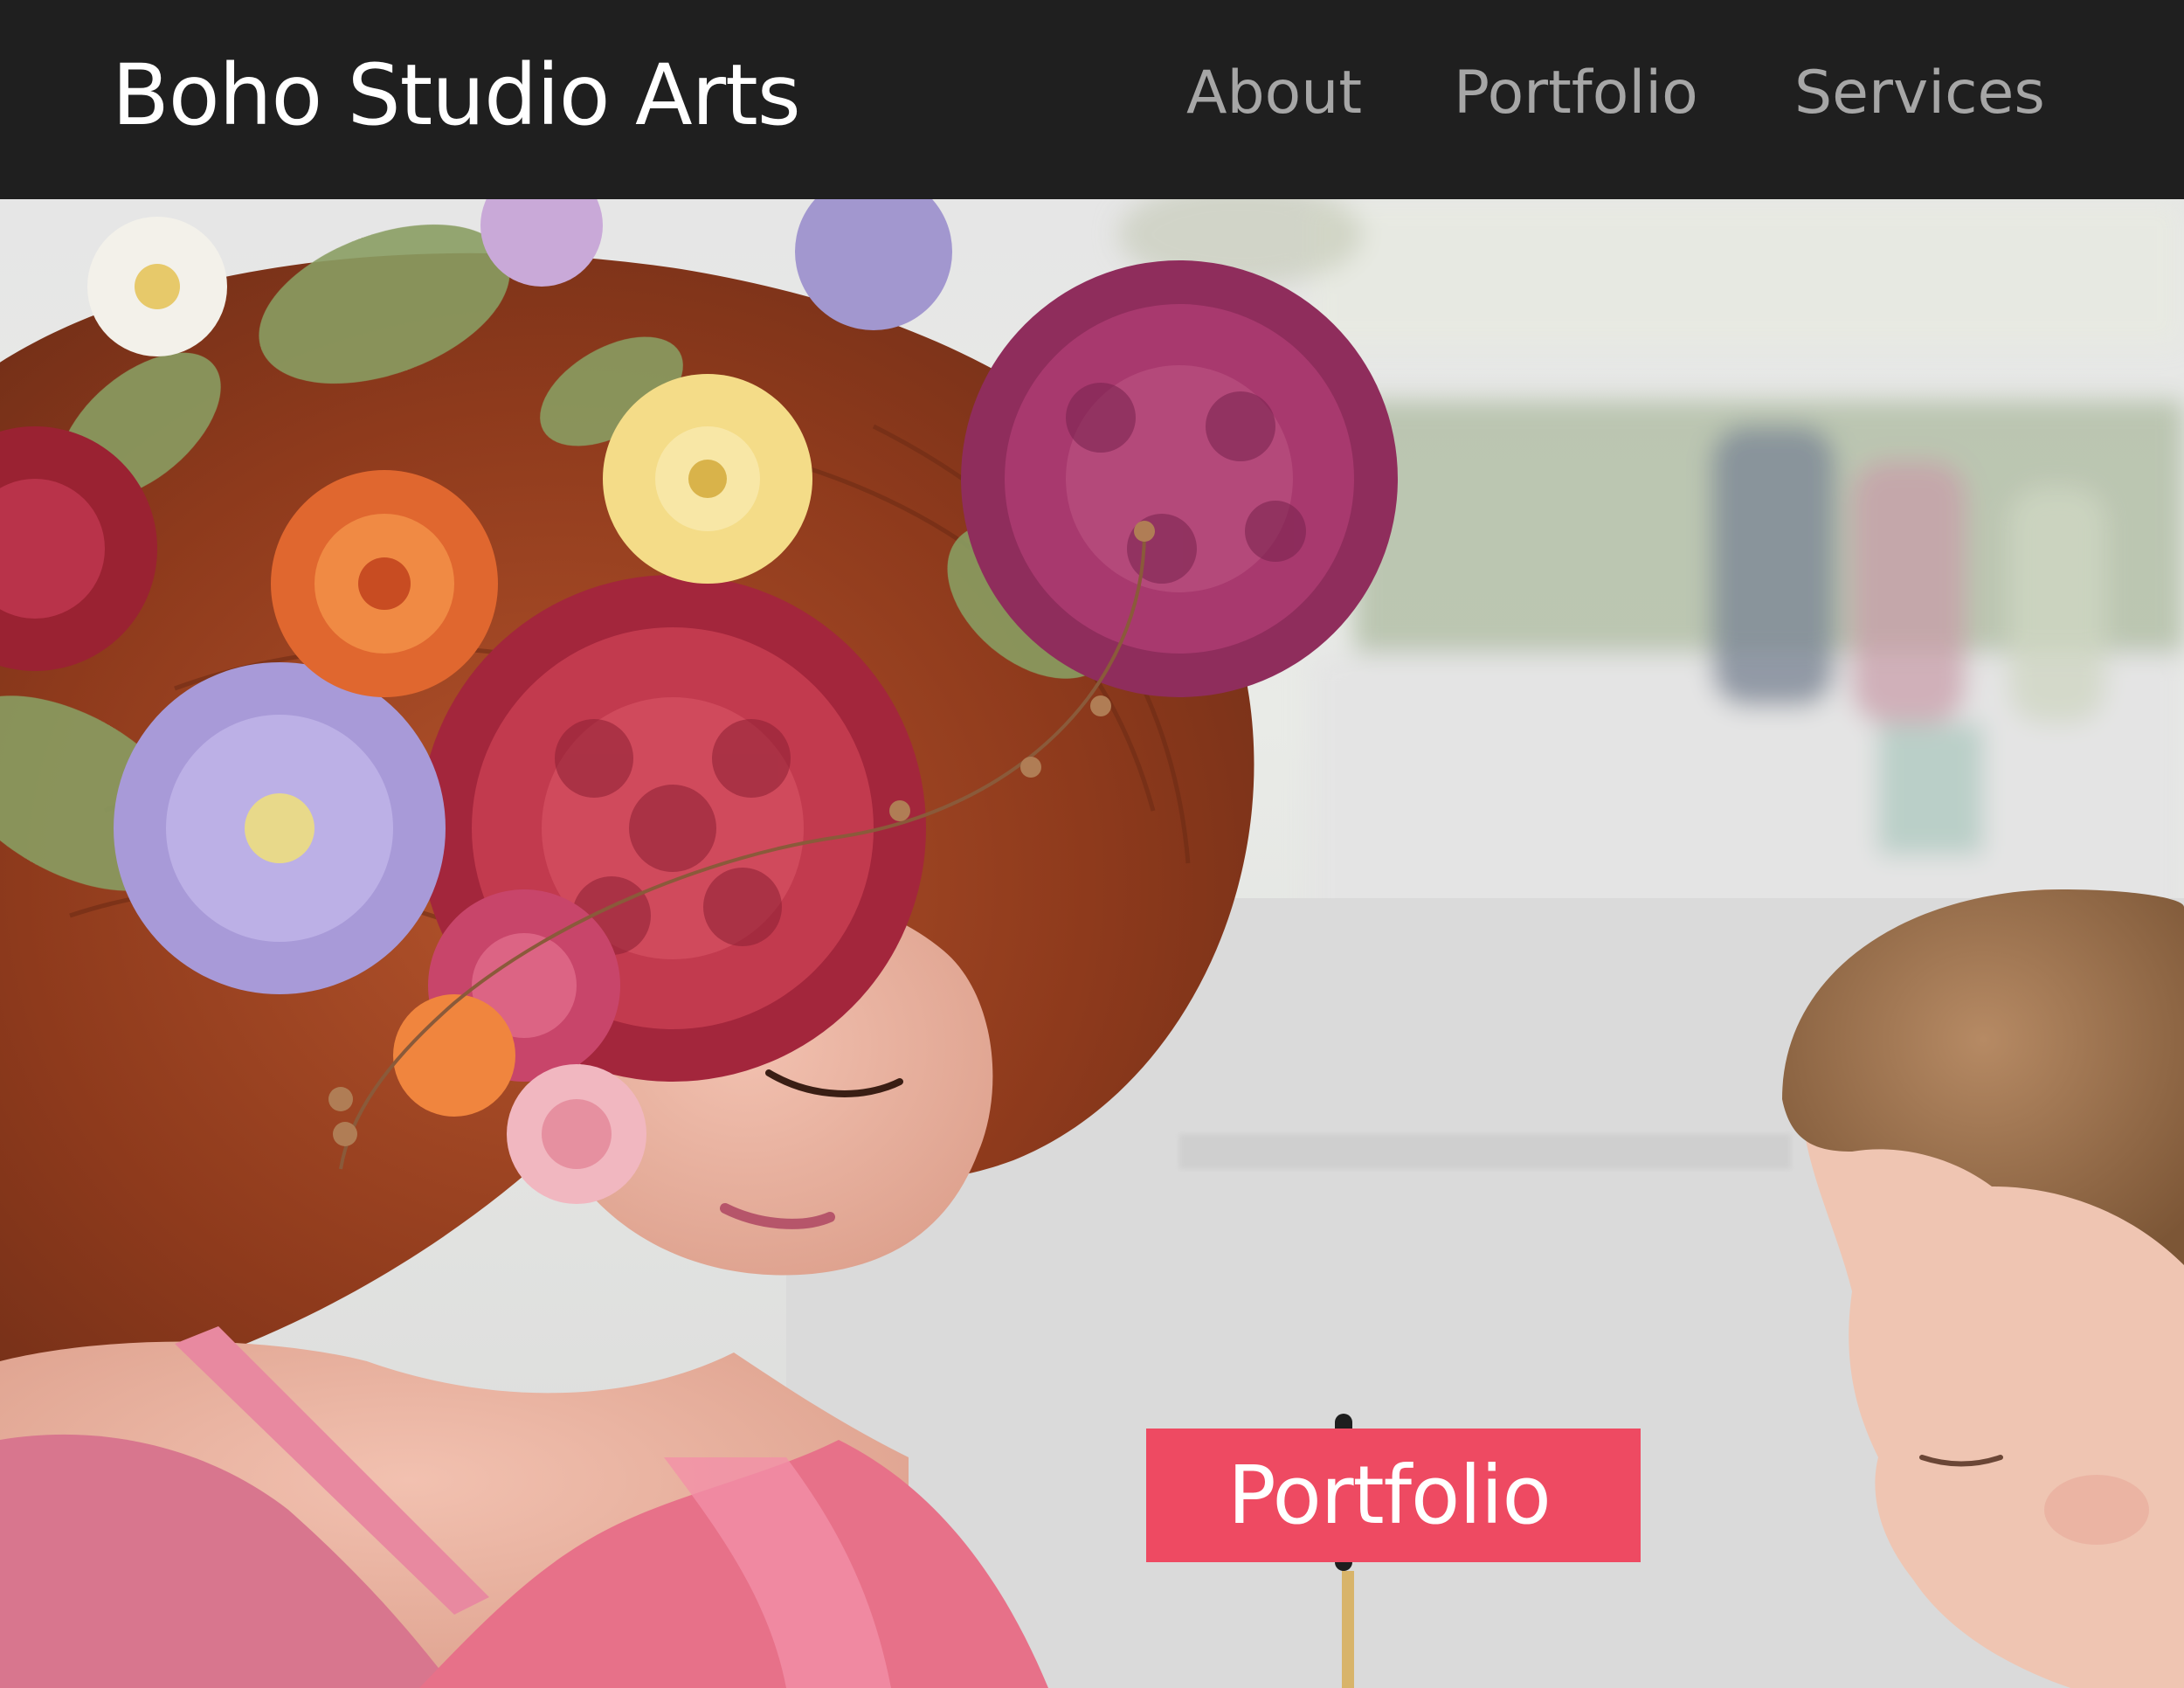 This screenshot has width=2184, height=1688. I want to click on nav-link-about: About, so click(1274, 93).